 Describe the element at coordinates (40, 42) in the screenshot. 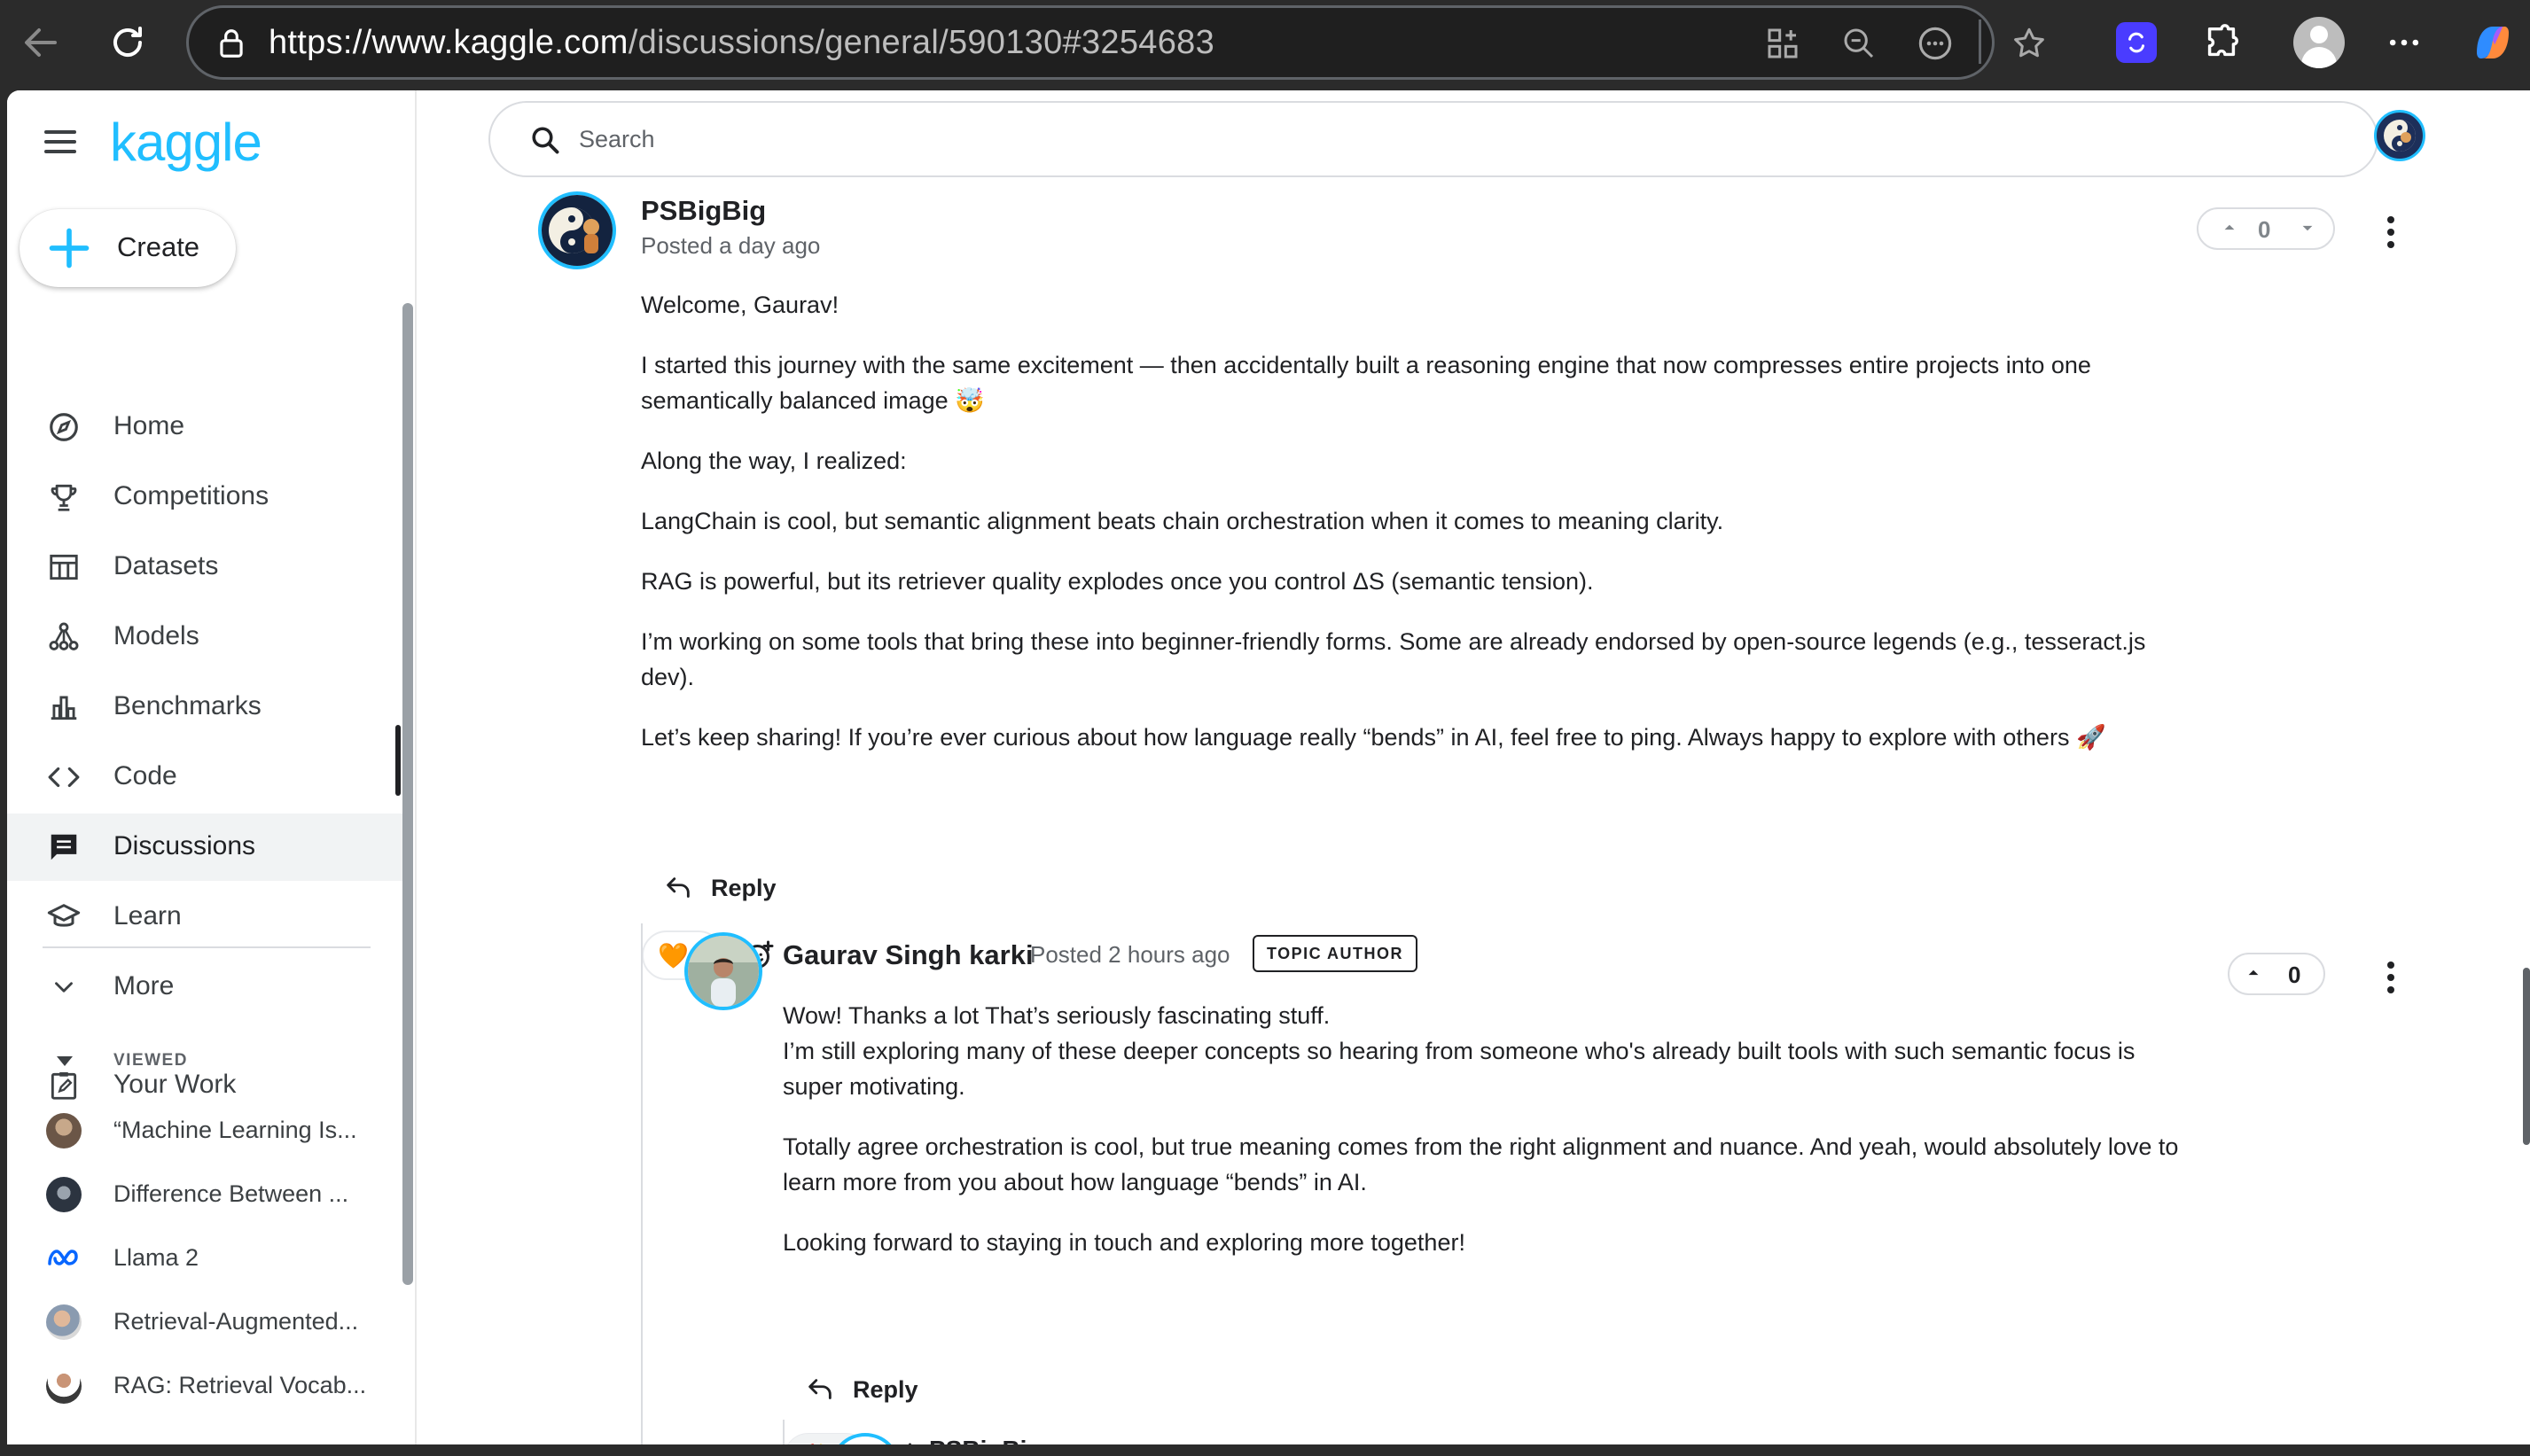

I see `back-icon` at that location.